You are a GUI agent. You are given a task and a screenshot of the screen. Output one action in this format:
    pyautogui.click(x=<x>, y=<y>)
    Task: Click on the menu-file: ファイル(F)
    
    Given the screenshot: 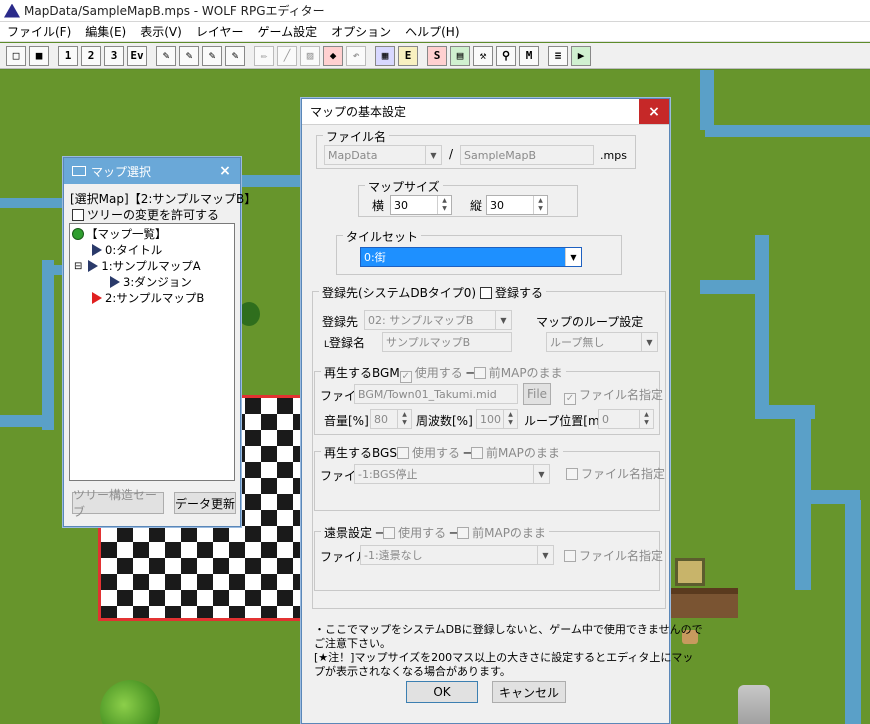 What is the action you would take?
    pyautogui.click(x=39, y=32)
    